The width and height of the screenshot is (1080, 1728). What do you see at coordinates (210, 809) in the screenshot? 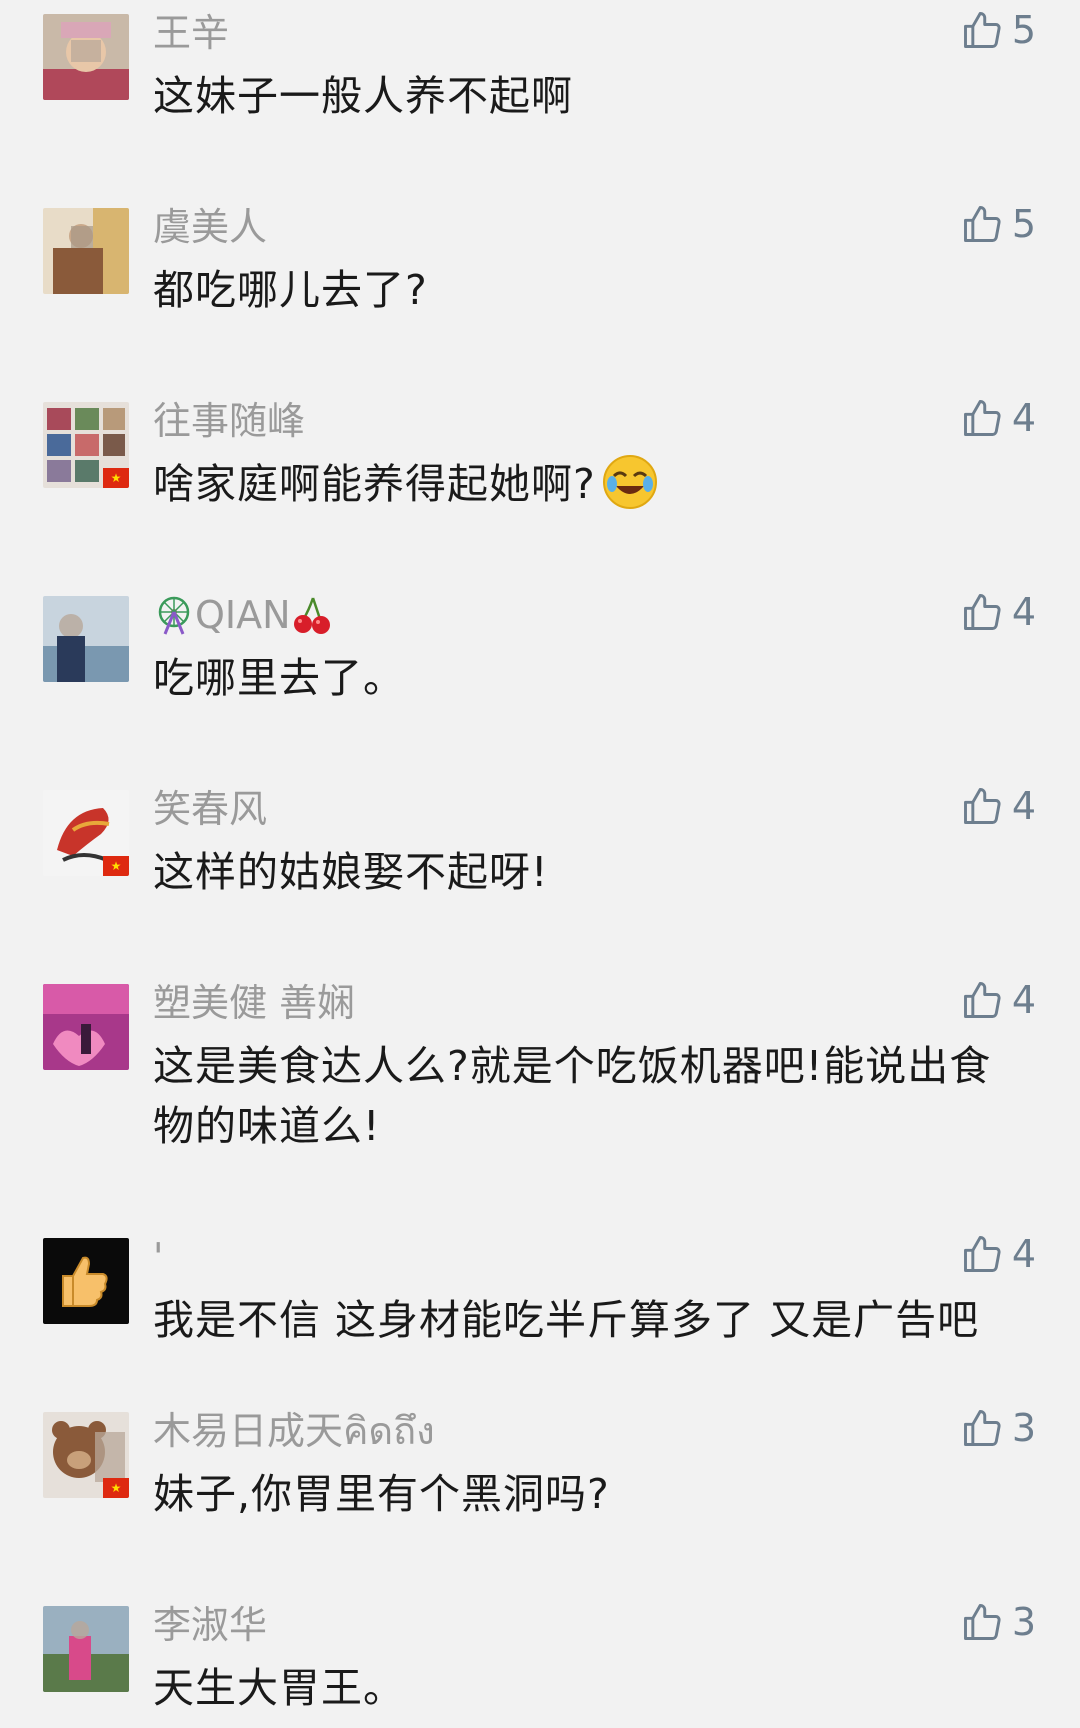
I see `commenter-name: 笑春风` at bounding box center [210, 809].